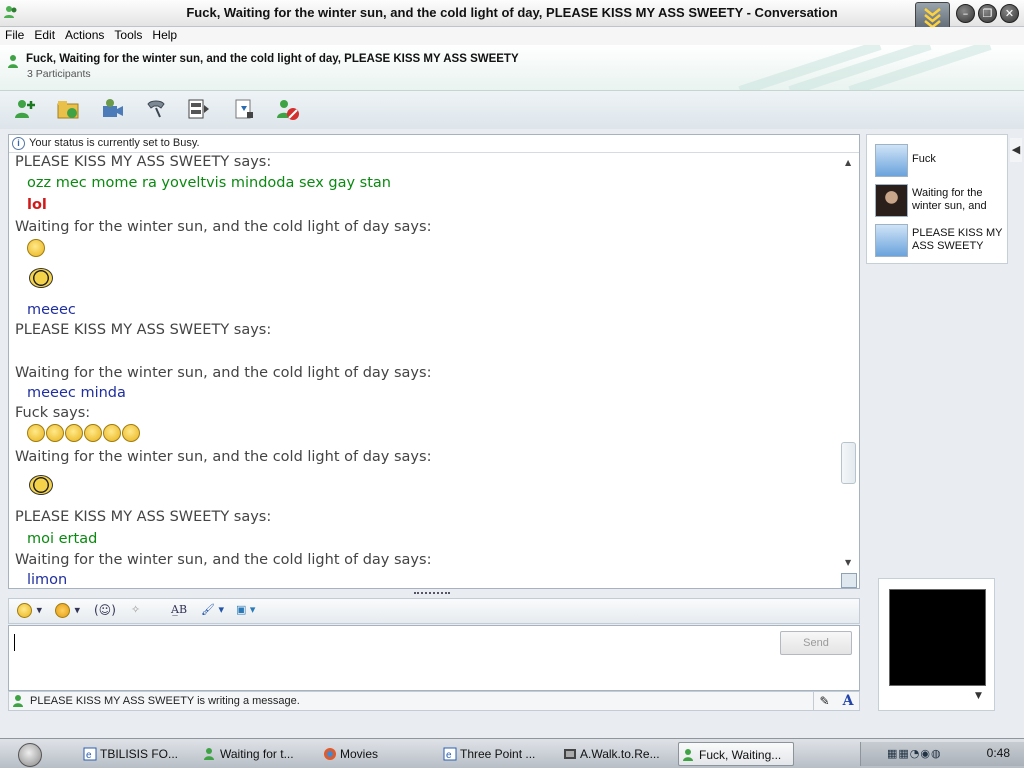 Image resolution: width=1024 pixels, height=768 pixels. What do you see at coordinates (570, 754) in the screenshot?
I see `video-file-icon` at bounding box center [570, 754].